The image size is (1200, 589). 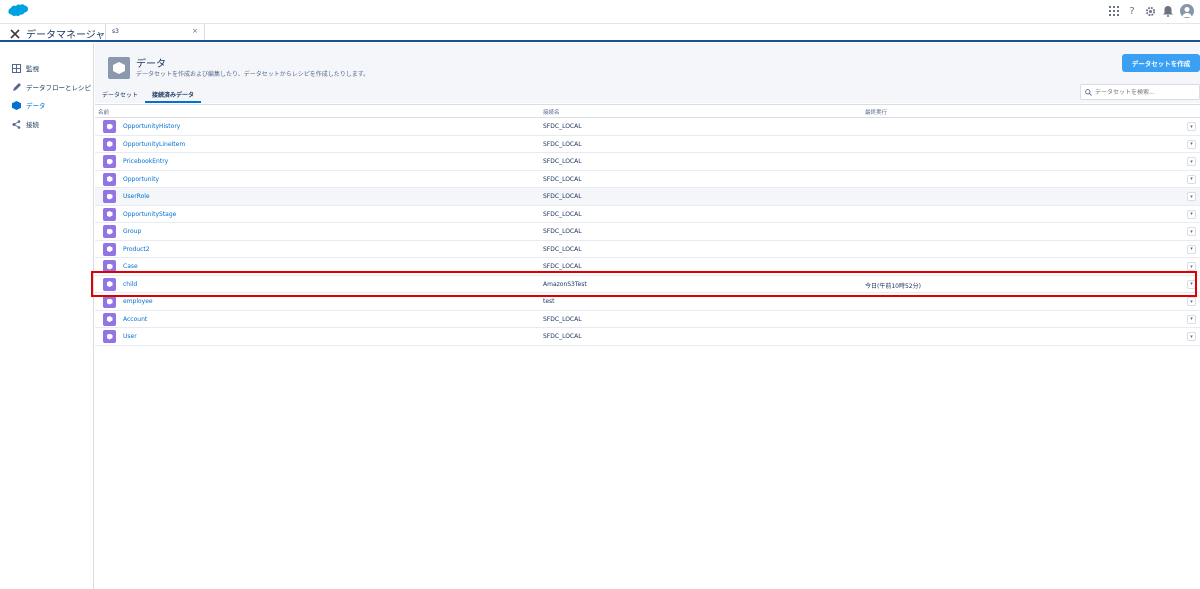 I want to click on app-title-text: データマネージャ, so click(x=66, y=35).